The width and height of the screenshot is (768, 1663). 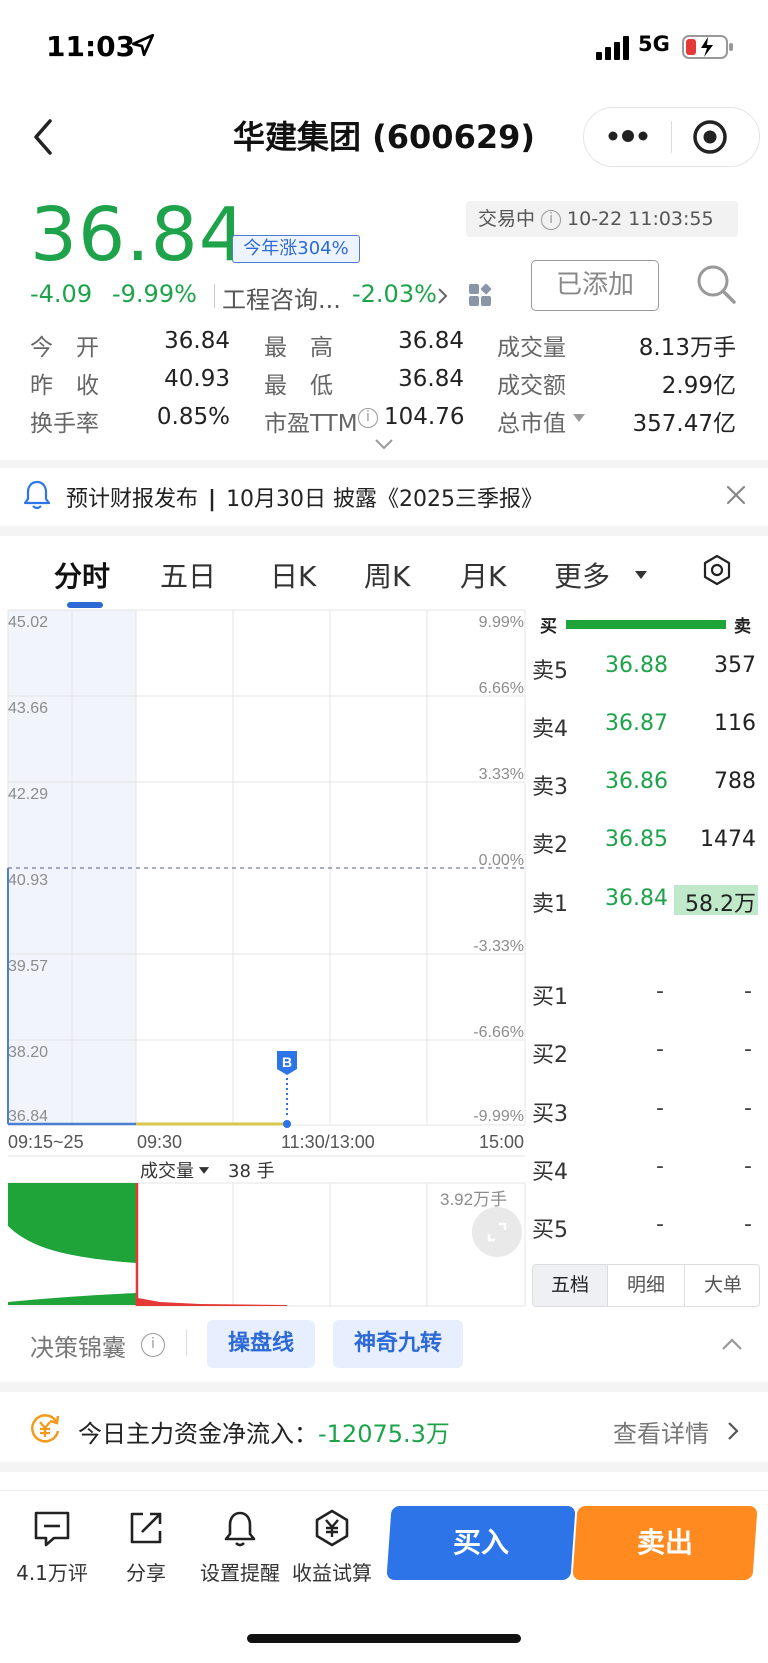 What do you see at coordinates (582, 575) in the screenshot?
I see `tab-more: 更多` at bounding box center [582, 575].